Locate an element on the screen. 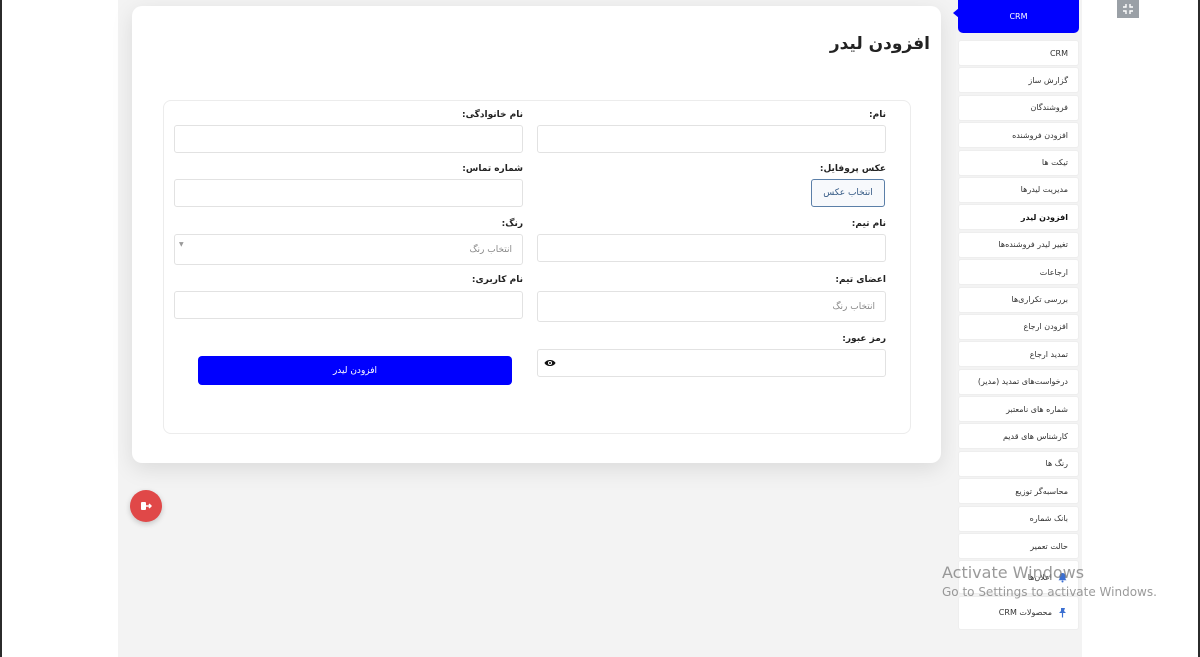 The width and height of the screenshot is (1200, 657). sidebar-item-check-duplicates: بررسی تکراری‌ها is located at coordinates (1018, 299).